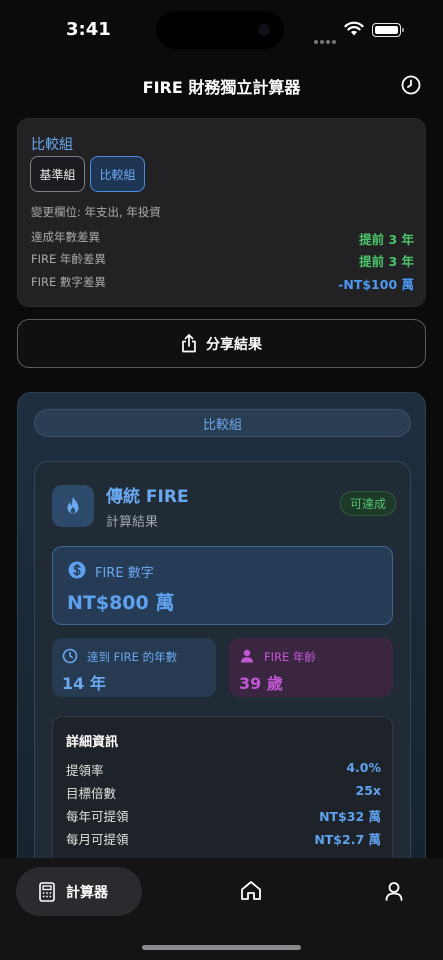 The image size is (443, 960). Describe the element at coordinates (326, 38) in the screenshot. I see `signal-dots-icon` at that location.